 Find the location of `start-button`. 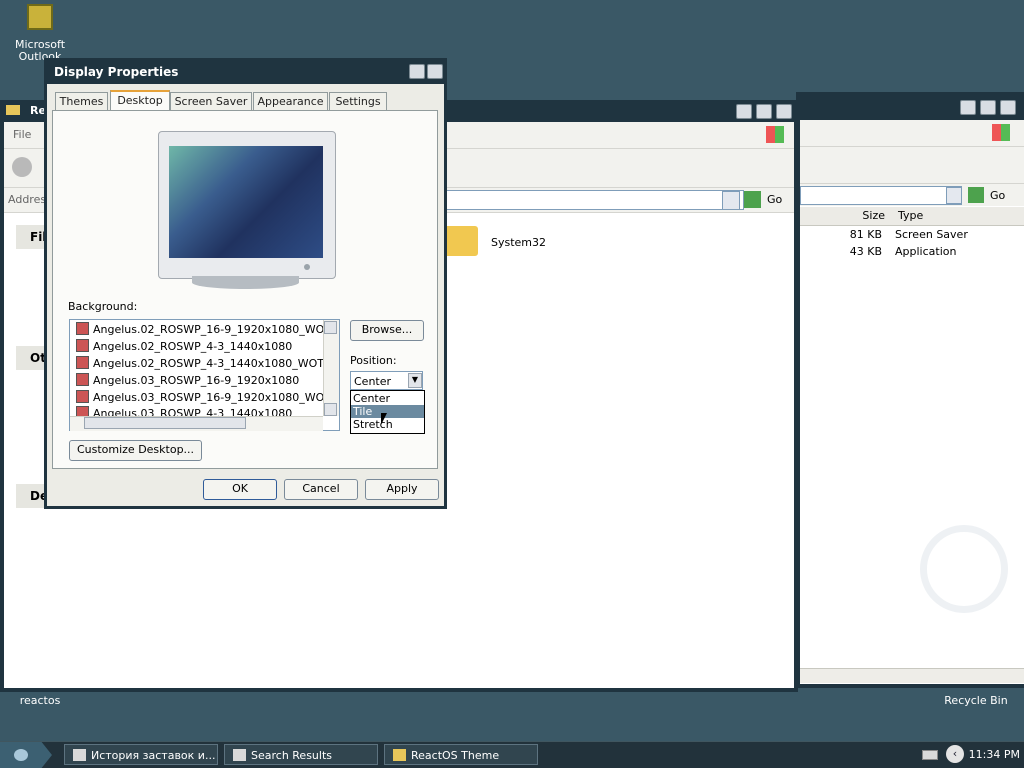

start-button is located at coordinates (26, 755).